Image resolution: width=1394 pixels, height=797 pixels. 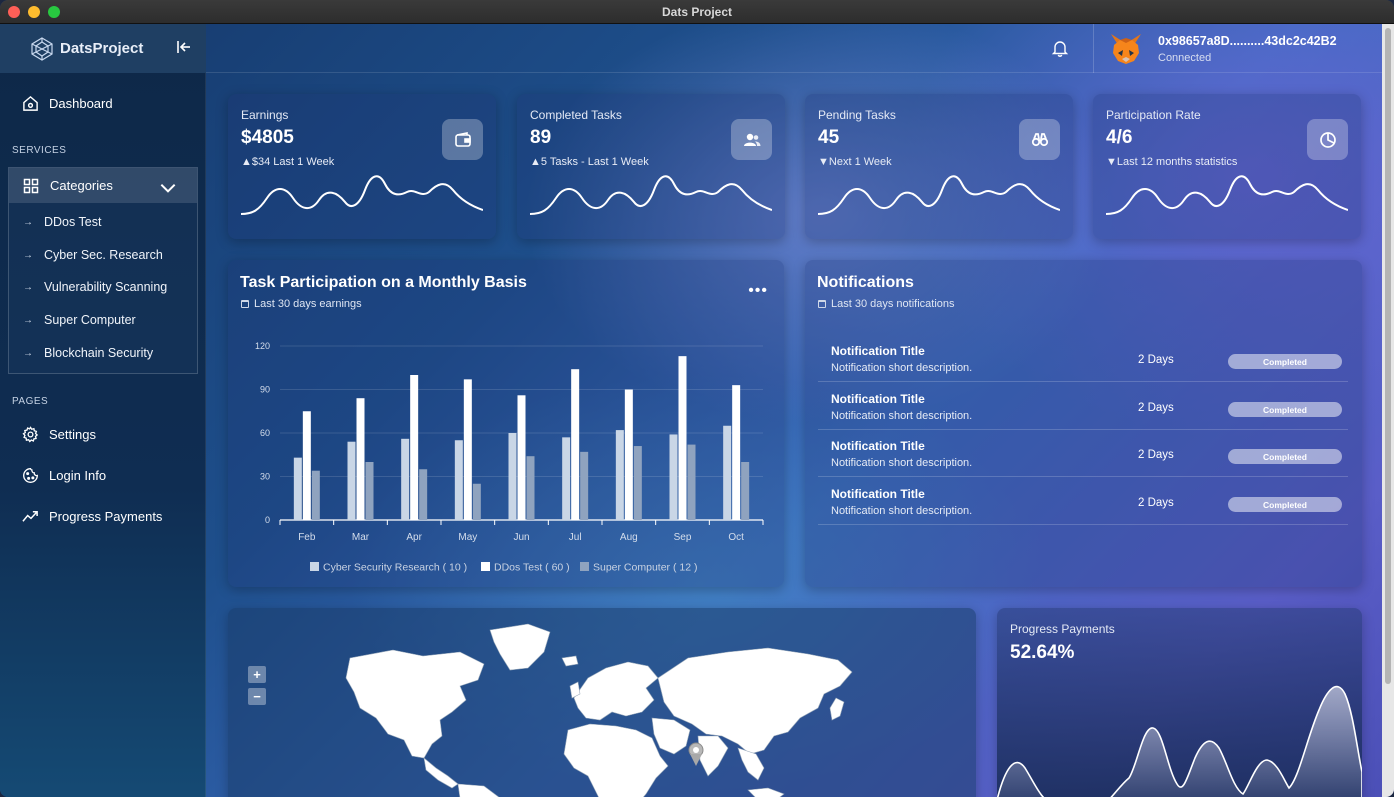 I want to click on progress-area-chart, so click(x=1179, y=741).